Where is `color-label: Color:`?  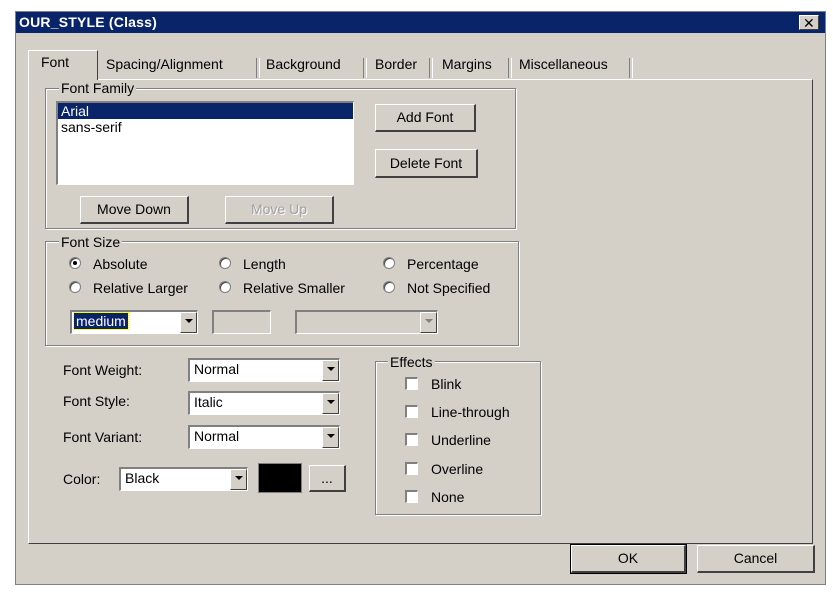
color-label: Color: is located at coordinates (82, 479).